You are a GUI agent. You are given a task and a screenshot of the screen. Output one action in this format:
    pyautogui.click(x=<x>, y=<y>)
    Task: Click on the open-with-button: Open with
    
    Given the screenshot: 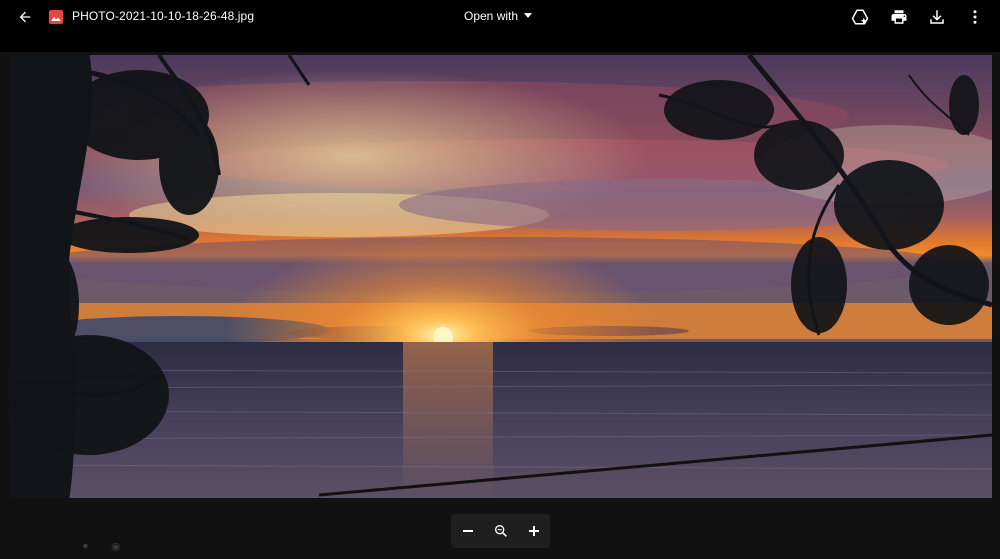 What is the action you would take?
    pyautogui.click(x=498, y=16)
    